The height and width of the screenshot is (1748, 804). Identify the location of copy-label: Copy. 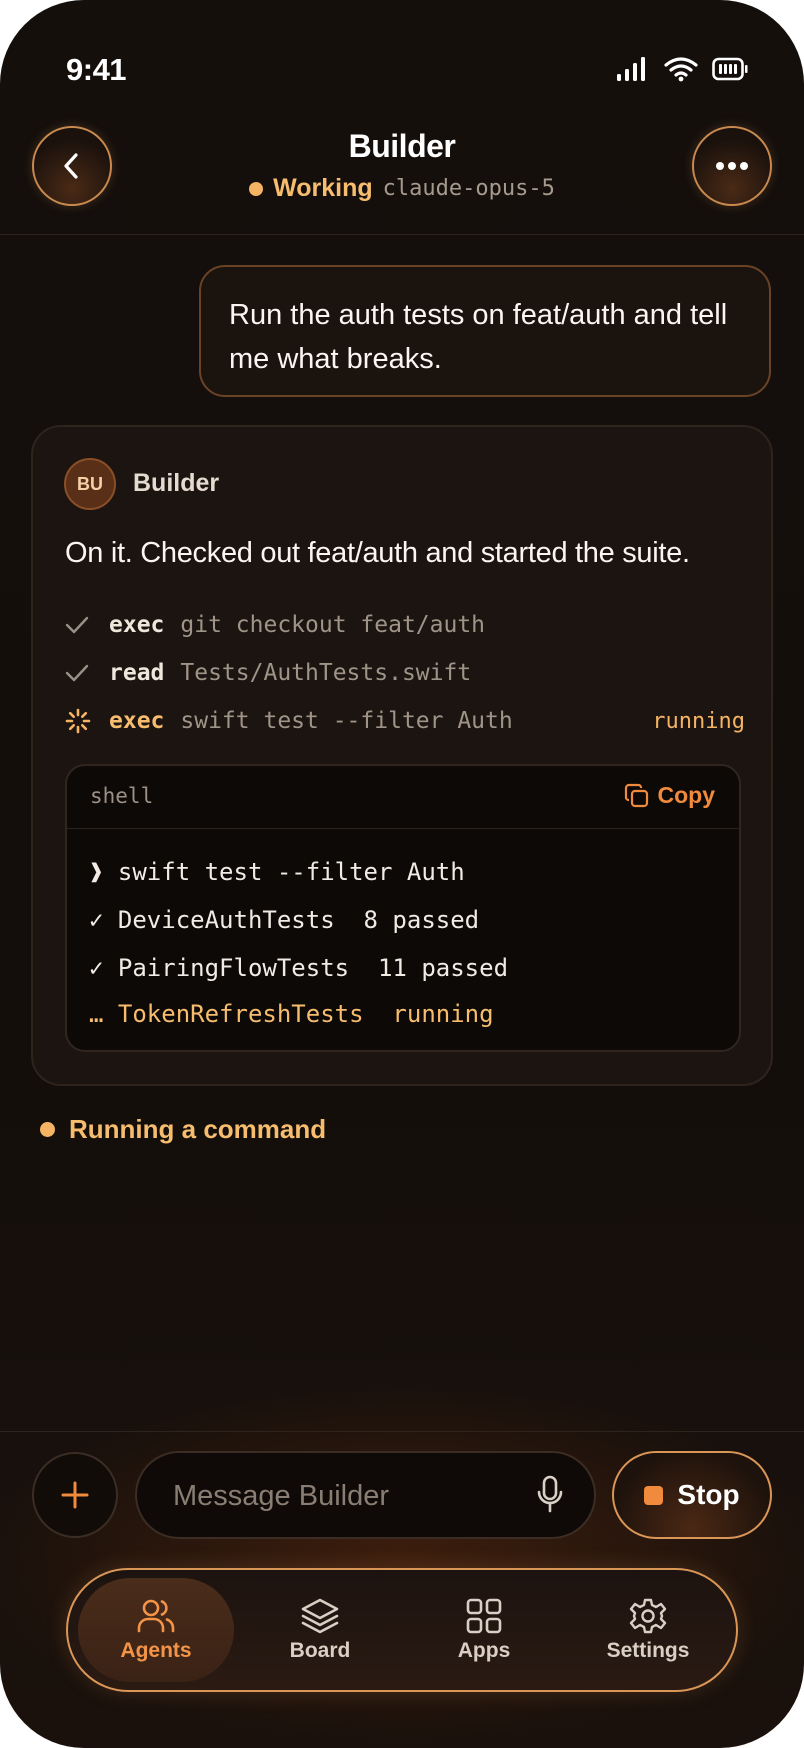
(686, 795).